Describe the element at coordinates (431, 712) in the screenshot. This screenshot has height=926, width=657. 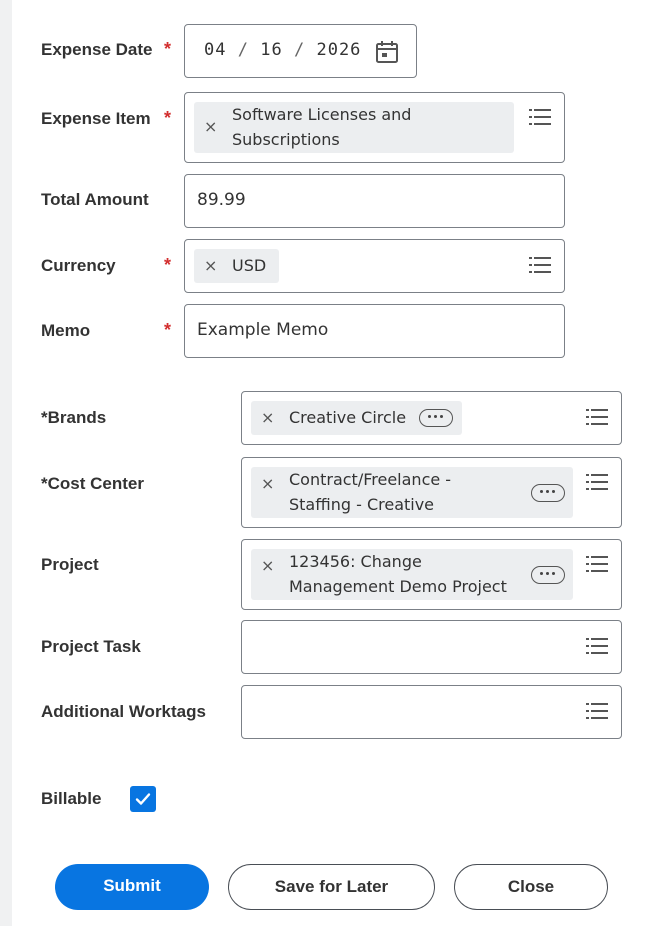
I see `additional-worktags-field` at that location.